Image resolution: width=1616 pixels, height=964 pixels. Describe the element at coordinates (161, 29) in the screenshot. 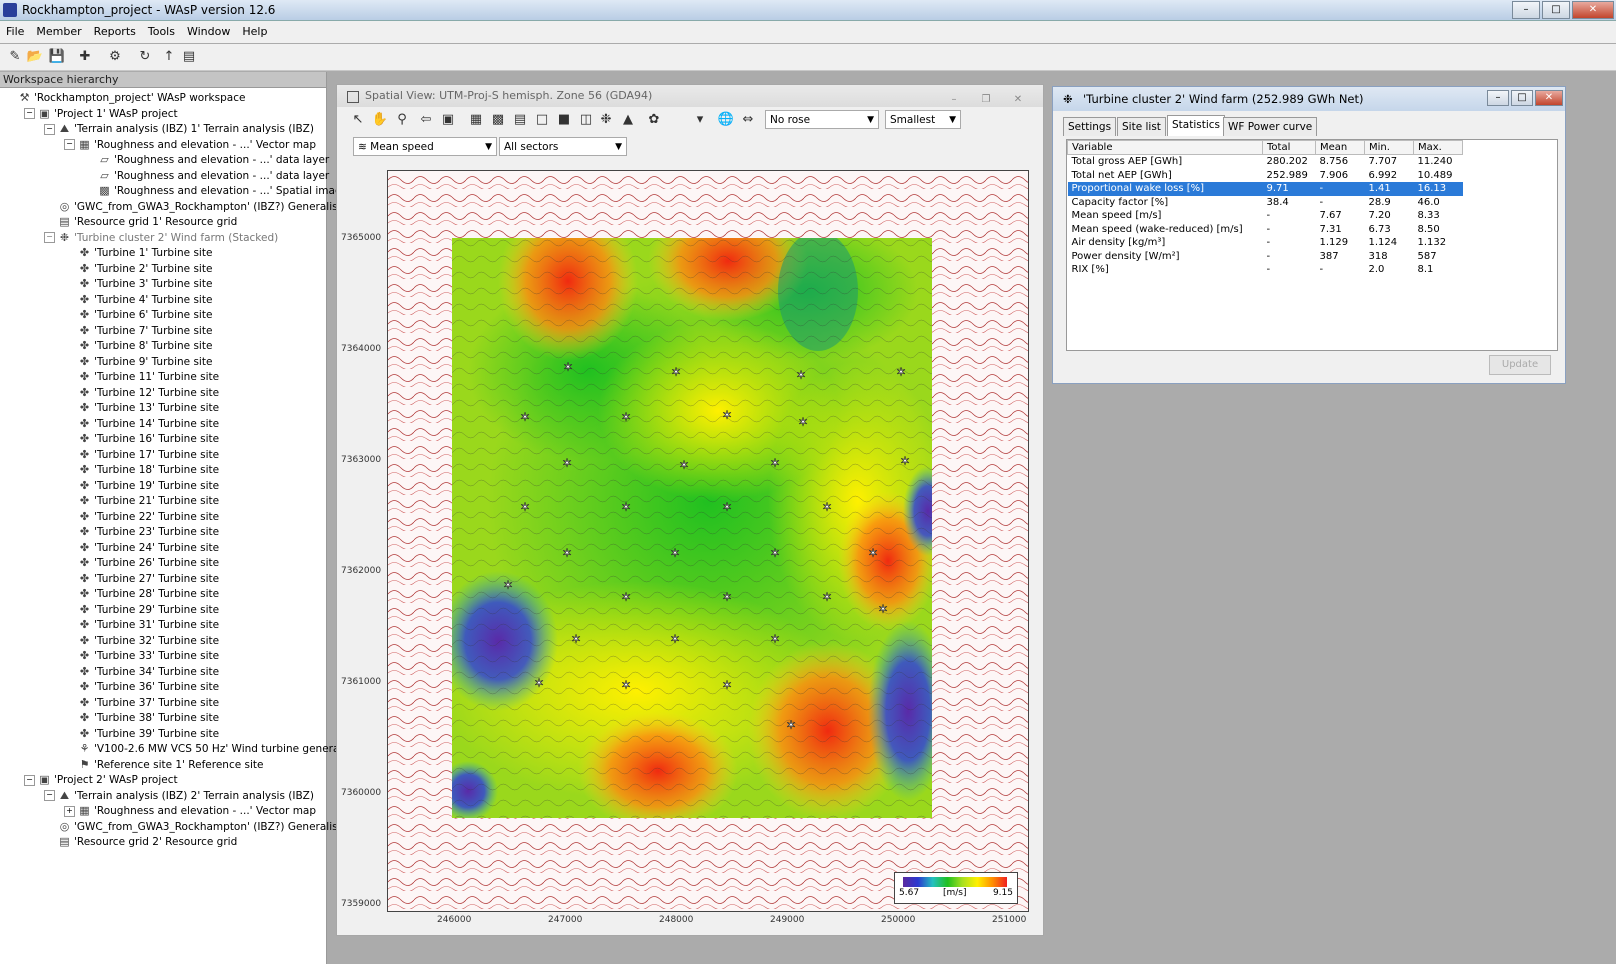

I see `menu-tools: Tools` at that location.